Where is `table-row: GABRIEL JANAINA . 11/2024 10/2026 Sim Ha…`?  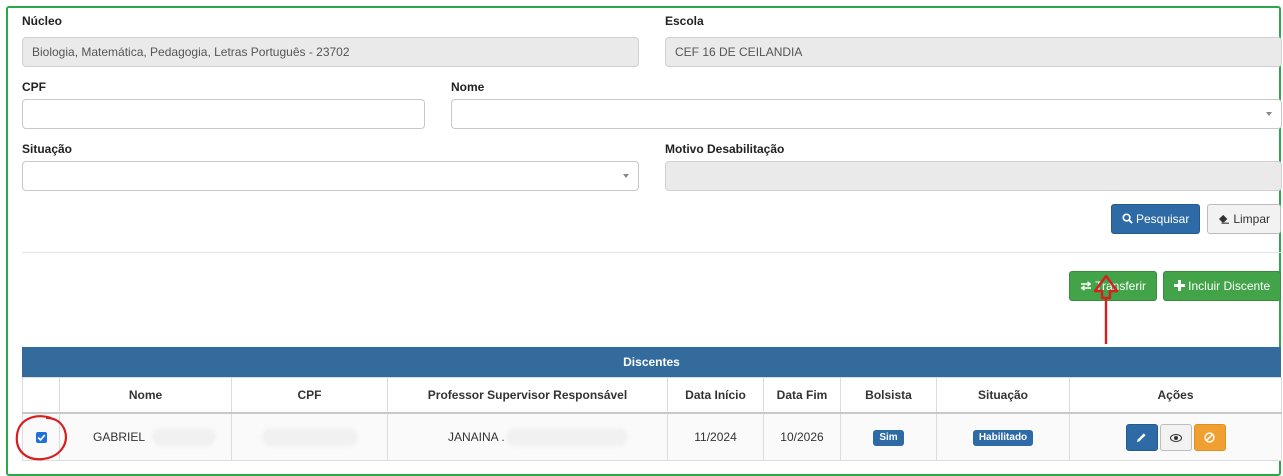
table-row: GABRIEL JANAINA . 11/2024 10/2026 Sim Ha… is located at coordinates (652, 436).